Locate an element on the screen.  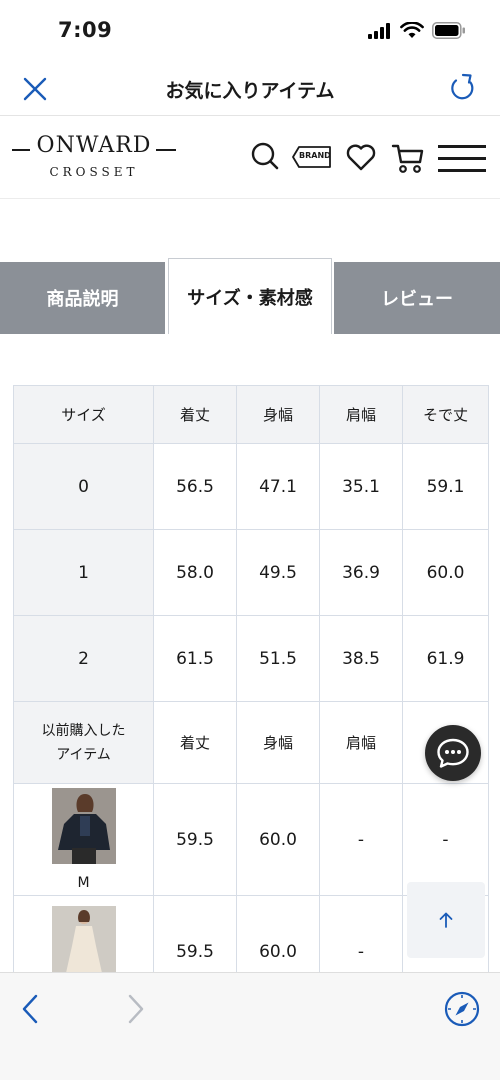
arrow-up-icon is located at coordinates (446, 920).